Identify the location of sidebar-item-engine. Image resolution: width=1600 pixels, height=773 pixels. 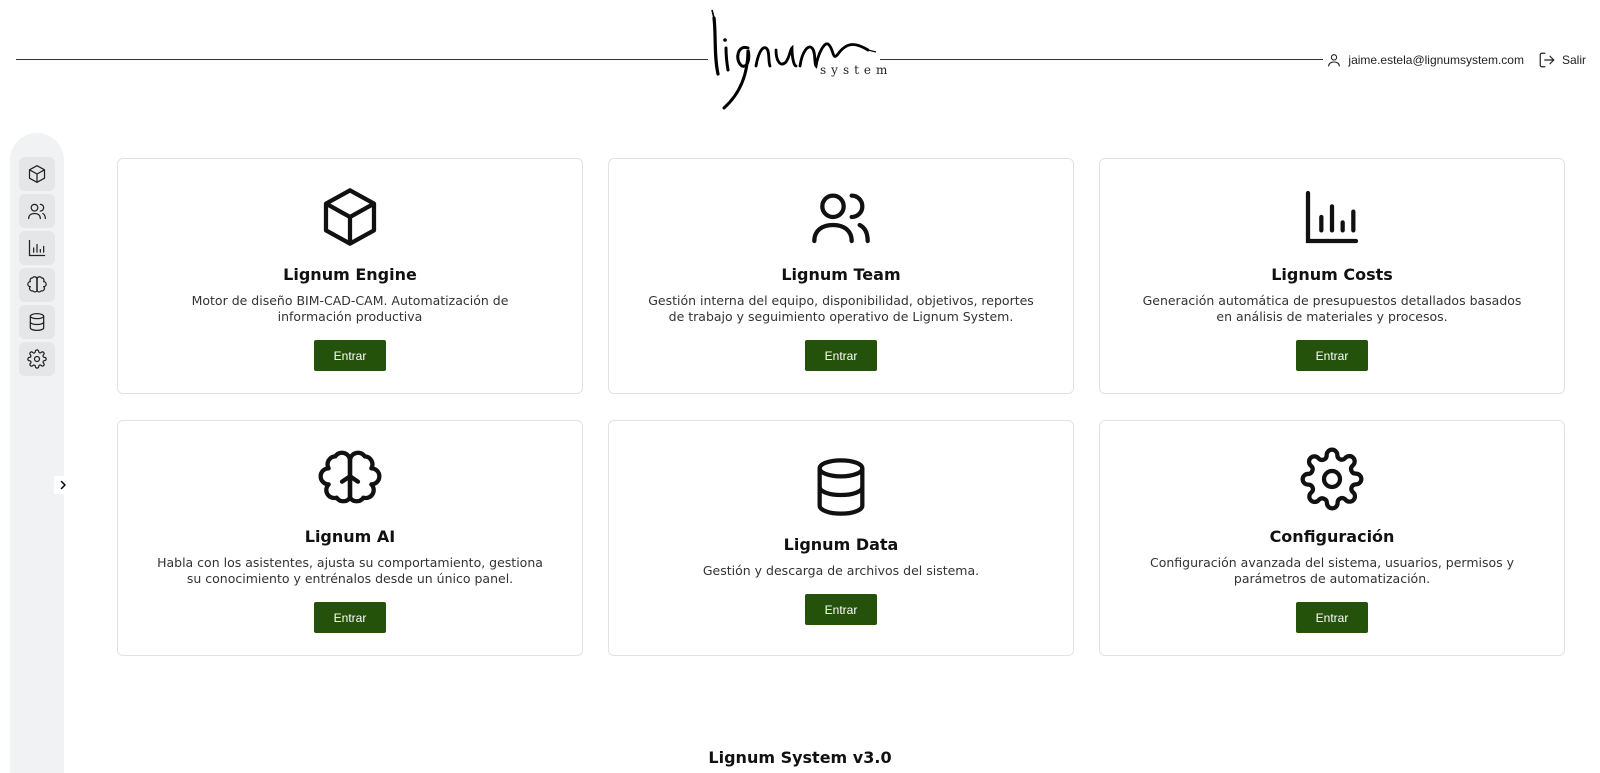
(37, 174).